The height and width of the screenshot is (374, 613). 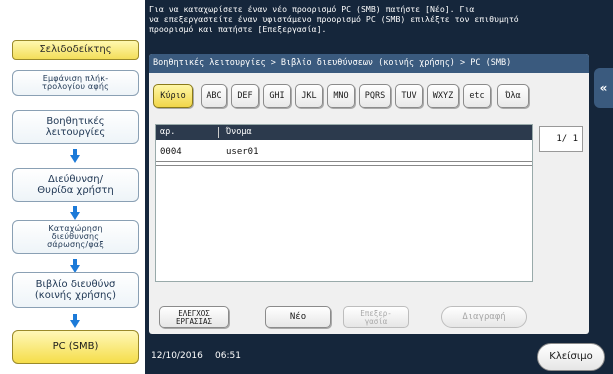 What do you see at coordinates (561, 139) in the screenshot?
I see `page-indicator: 1/ 1` at bounding box center [561, 139].